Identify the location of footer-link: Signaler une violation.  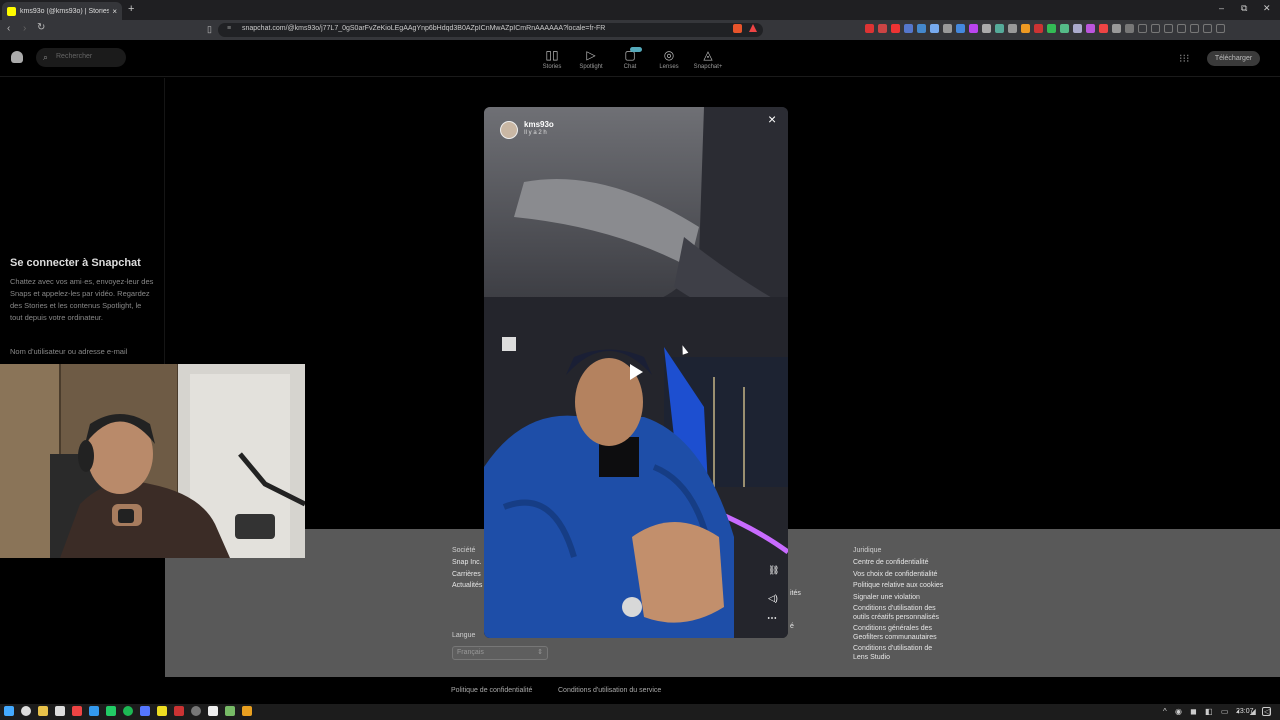
(903, 597).